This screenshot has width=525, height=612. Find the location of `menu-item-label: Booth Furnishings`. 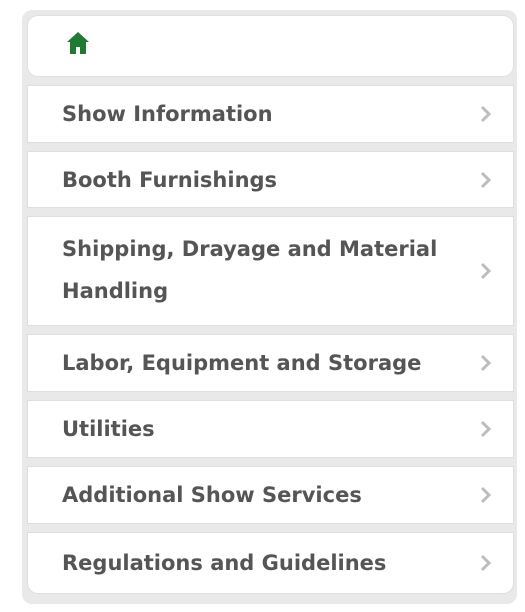

menu-item-label: Booth Furnishings is located at coordinates (170, 180).